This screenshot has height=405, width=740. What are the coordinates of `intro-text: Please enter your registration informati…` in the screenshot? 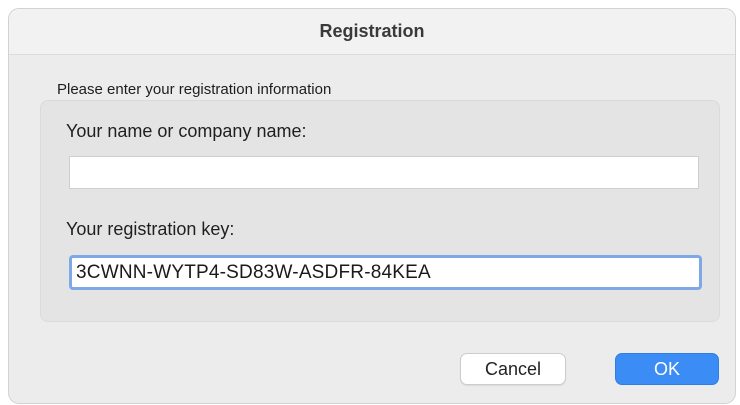 It's located at (194, 89).